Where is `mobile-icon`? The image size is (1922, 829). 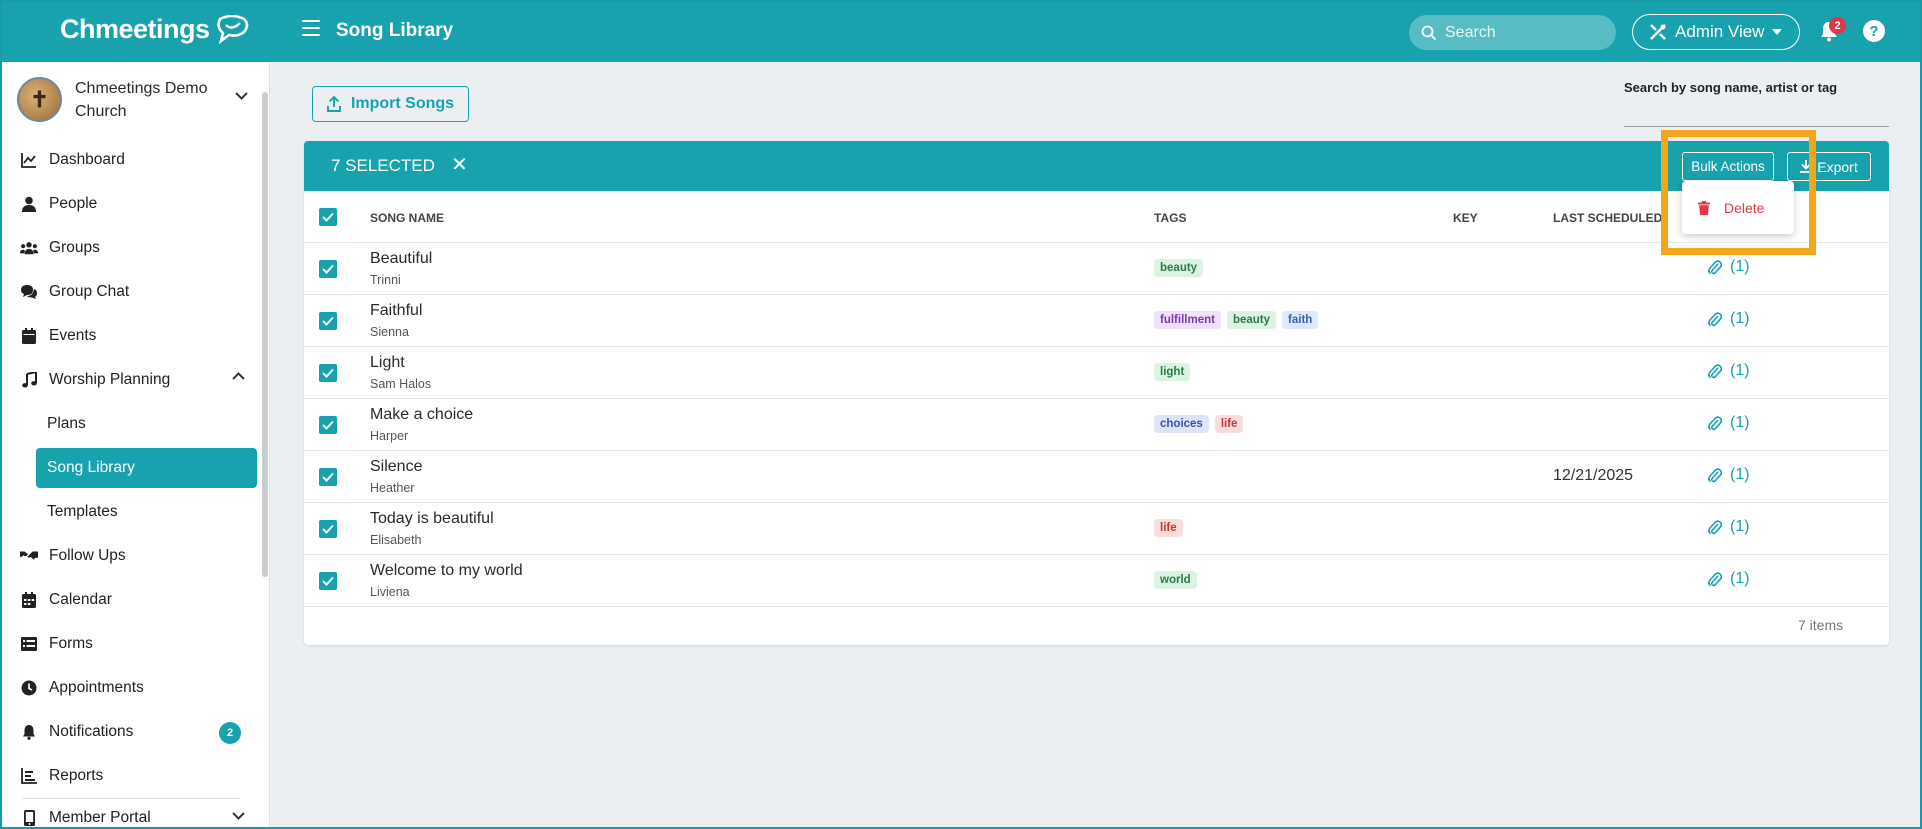
mobile-icon is located at coordinates (29, 818).